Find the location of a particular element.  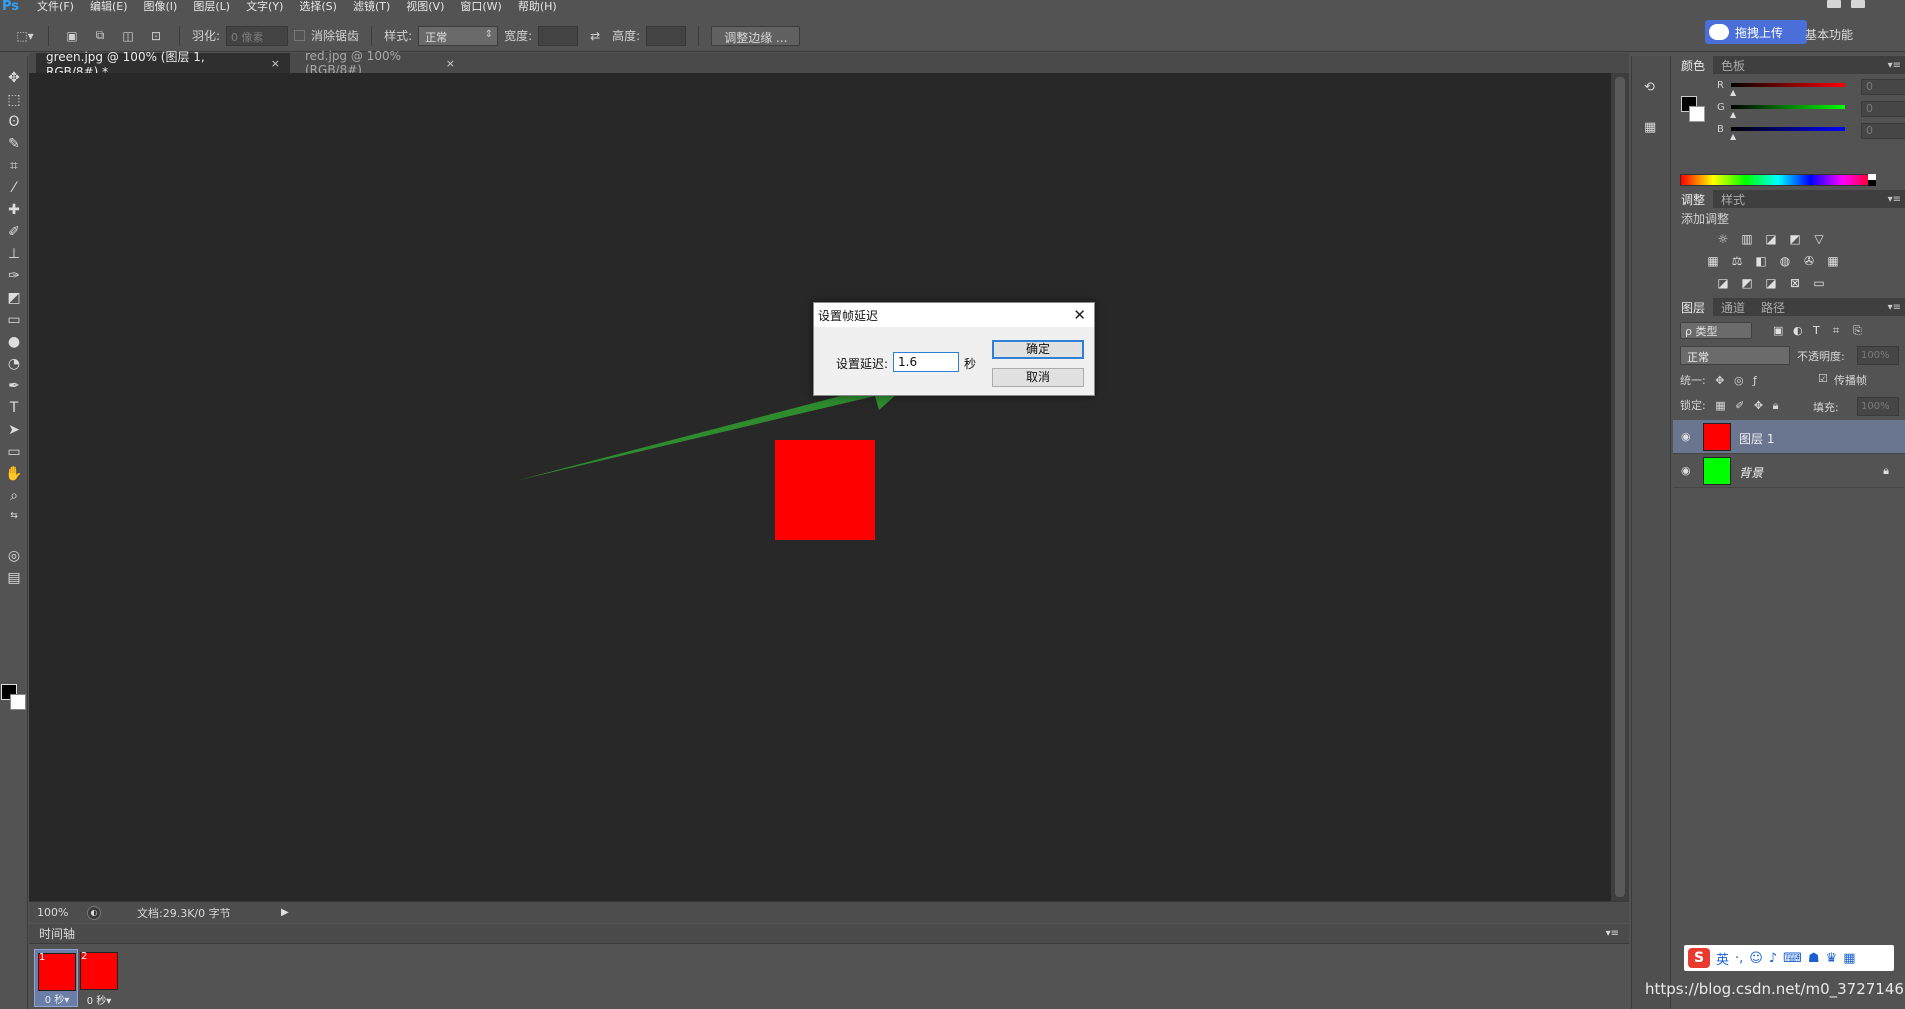

unify-position-icon: ✥ is located at coordinates (1719, 380).